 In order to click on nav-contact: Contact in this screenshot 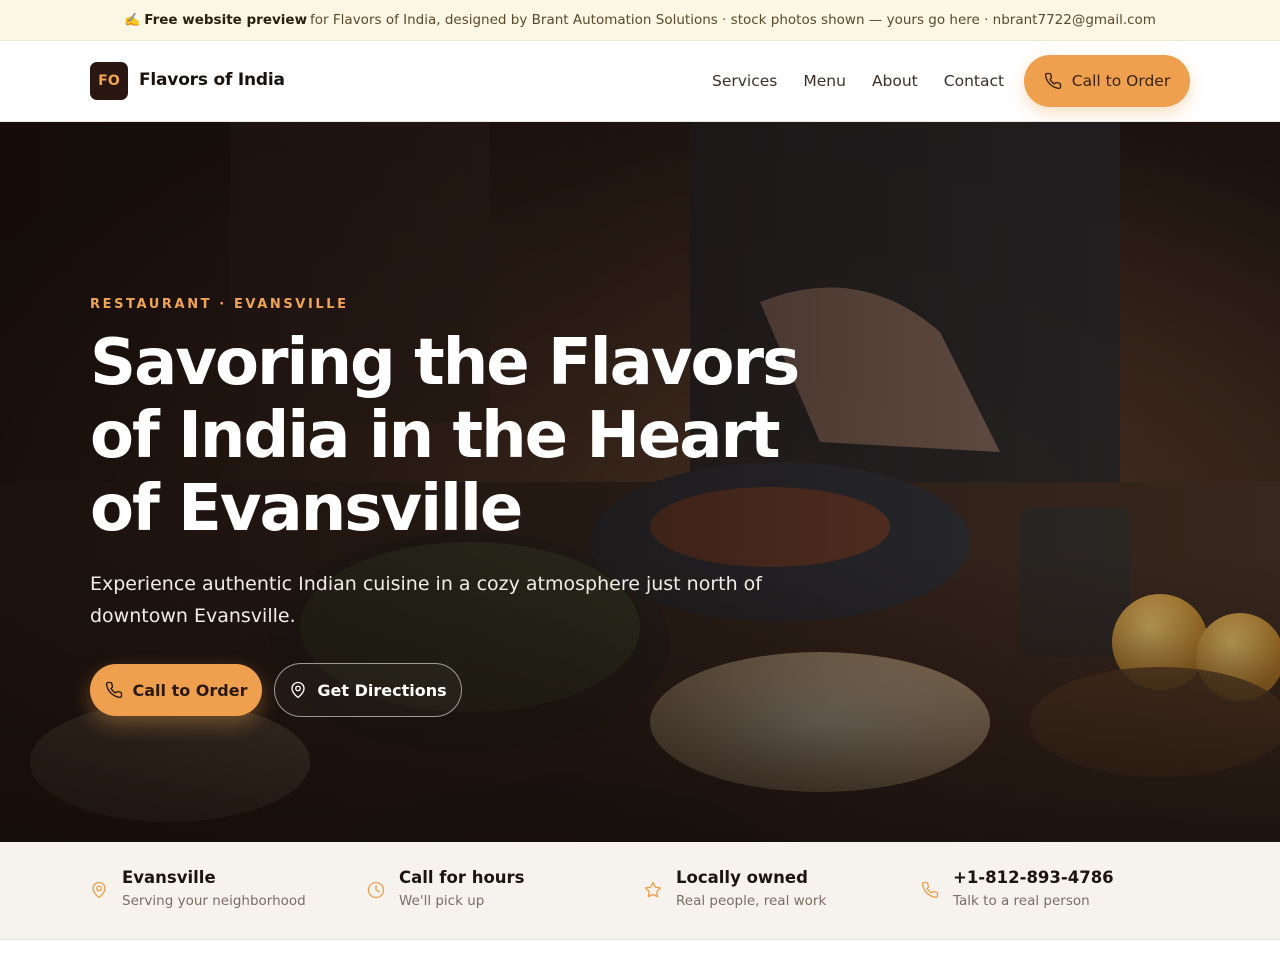, I will do `click(974, 81)`.